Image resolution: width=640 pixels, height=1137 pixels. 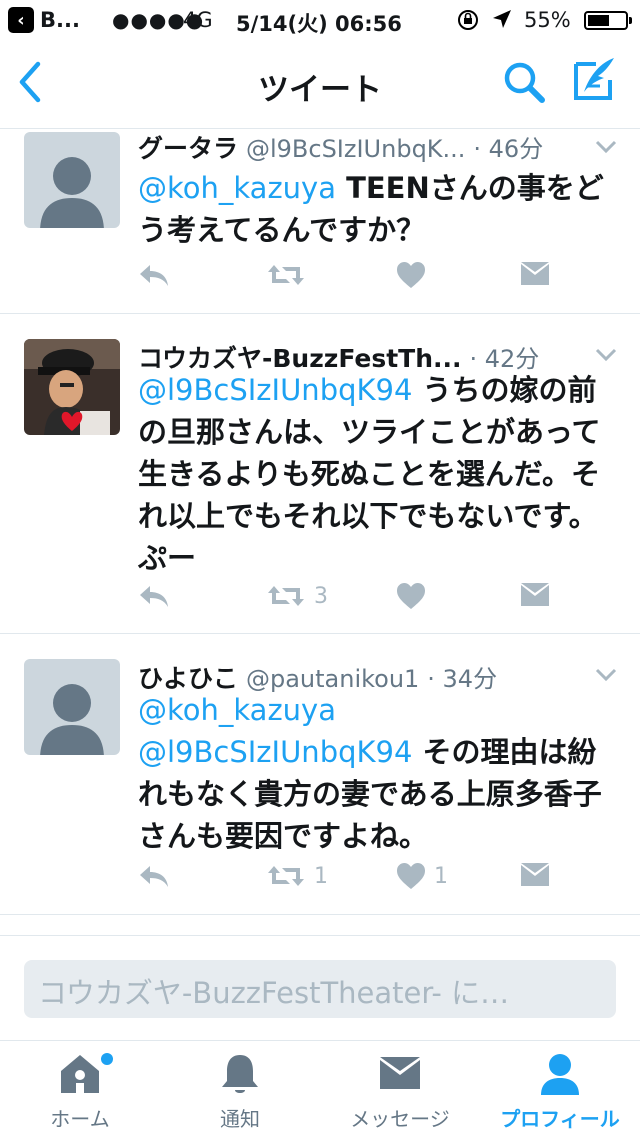 I want to click on retweet-button, so click(x=290, y=275).